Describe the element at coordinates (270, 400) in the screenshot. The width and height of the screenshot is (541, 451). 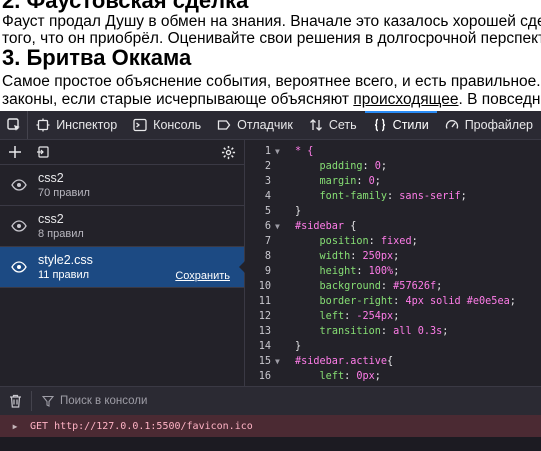
I see `console-toolbar: Поиск в консоли` at that location.